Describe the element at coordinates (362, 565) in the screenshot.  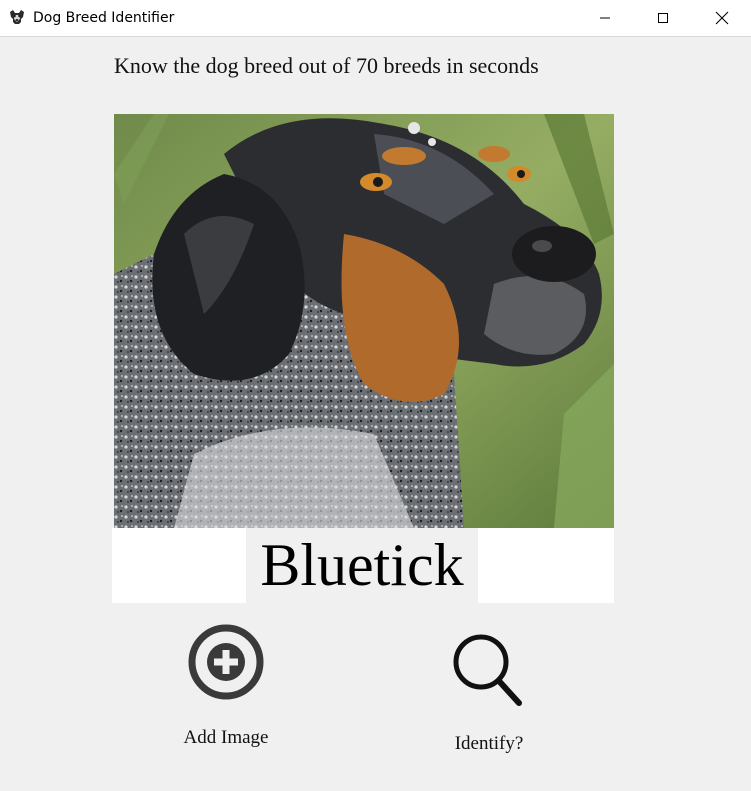
I see `breed-result-label: Bluetick` at that location.